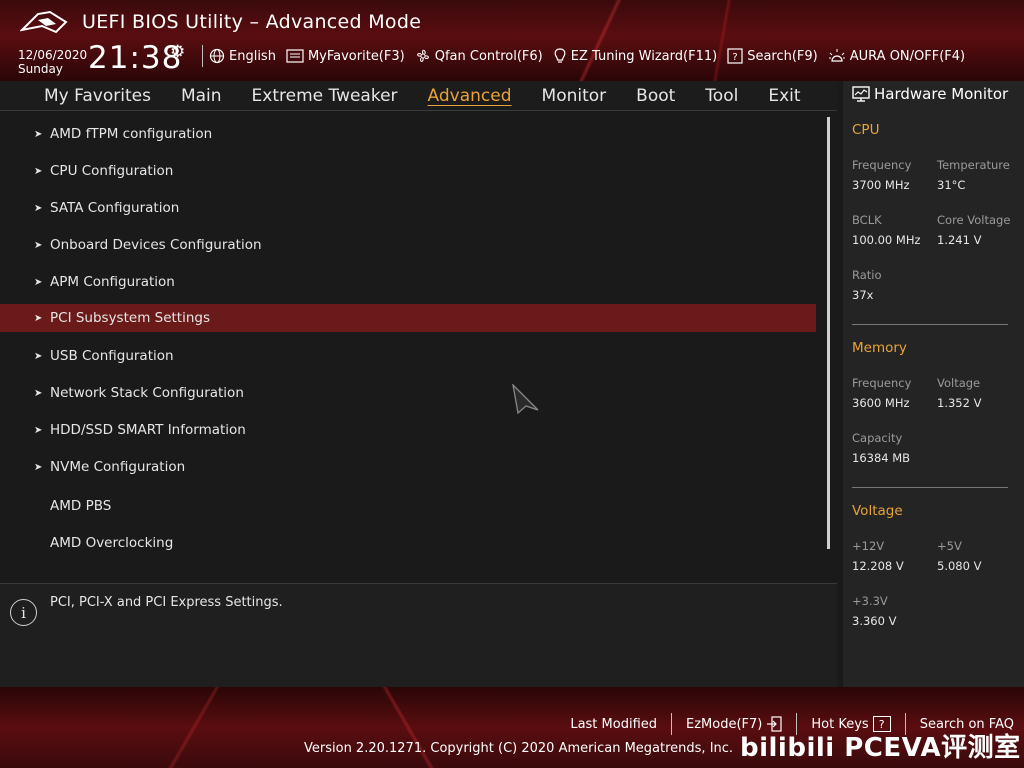 This screenshot has height=768, width=1024. I want to click on aura-toggle-label: AURA ON/OFF(F4), so click(907, 56).